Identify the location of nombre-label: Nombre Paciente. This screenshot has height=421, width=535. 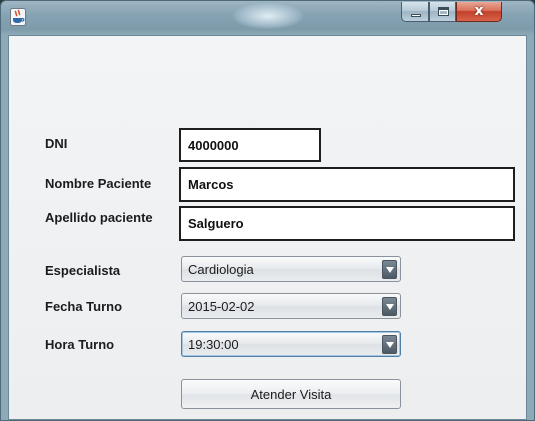
(98, 183).